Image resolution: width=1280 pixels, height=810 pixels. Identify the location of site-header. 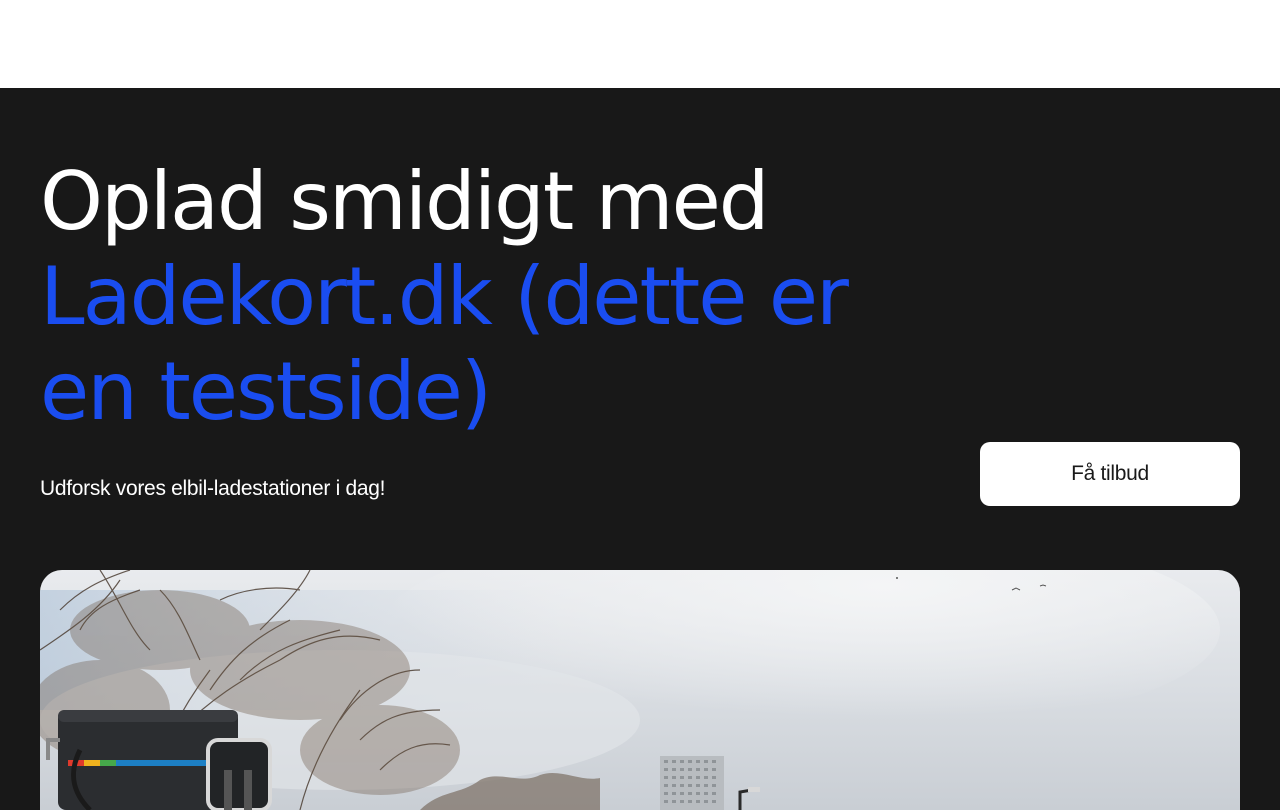
(640, 44).